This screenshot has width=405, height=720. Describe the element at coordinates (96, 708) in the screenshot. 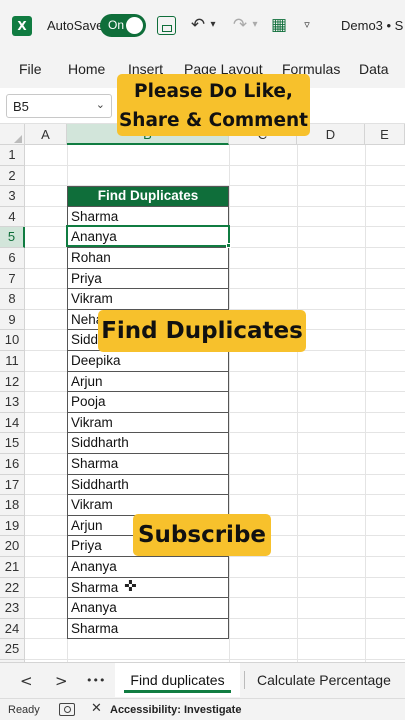

I see `accessibility-icon: ✕` at that location.